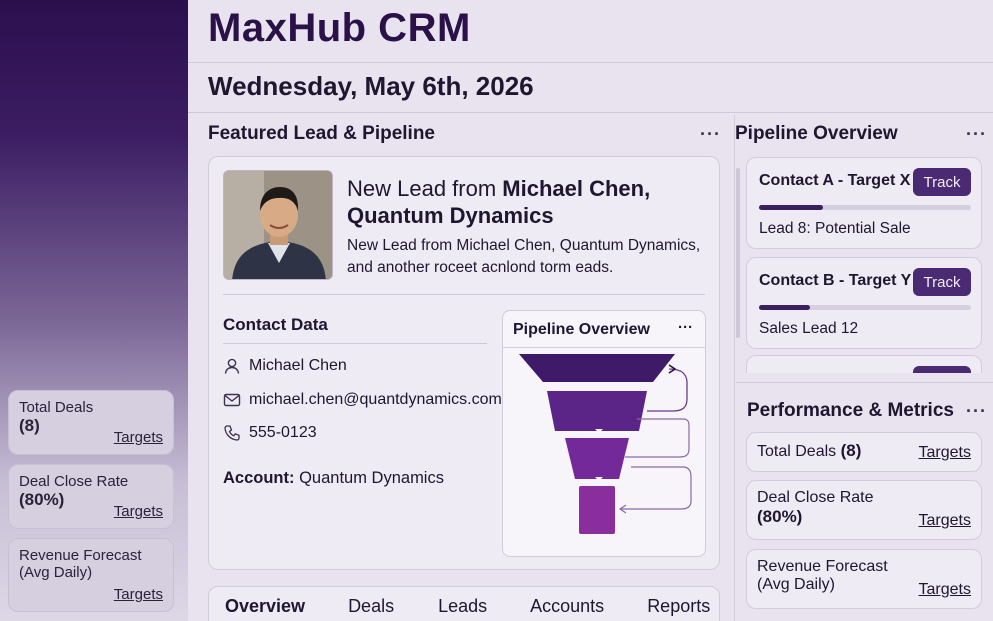 The height and width of the screenshot is (621, 993). Describe the element at coordinates (425, 188) in the screenshot. I see `lead-headline-prefix: New Lead from` at that location.